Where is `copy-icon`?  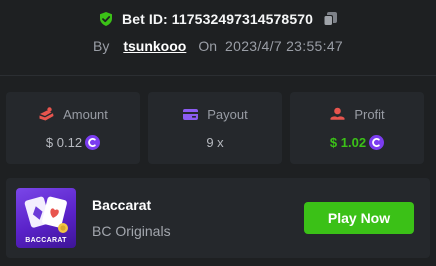 copy-icon is located at coordinates (330, 19).